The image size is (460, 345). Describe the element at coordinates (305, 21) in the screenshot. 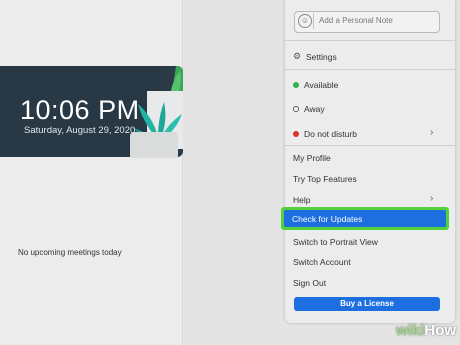

I see `smiley-icon: ☺` at that location.